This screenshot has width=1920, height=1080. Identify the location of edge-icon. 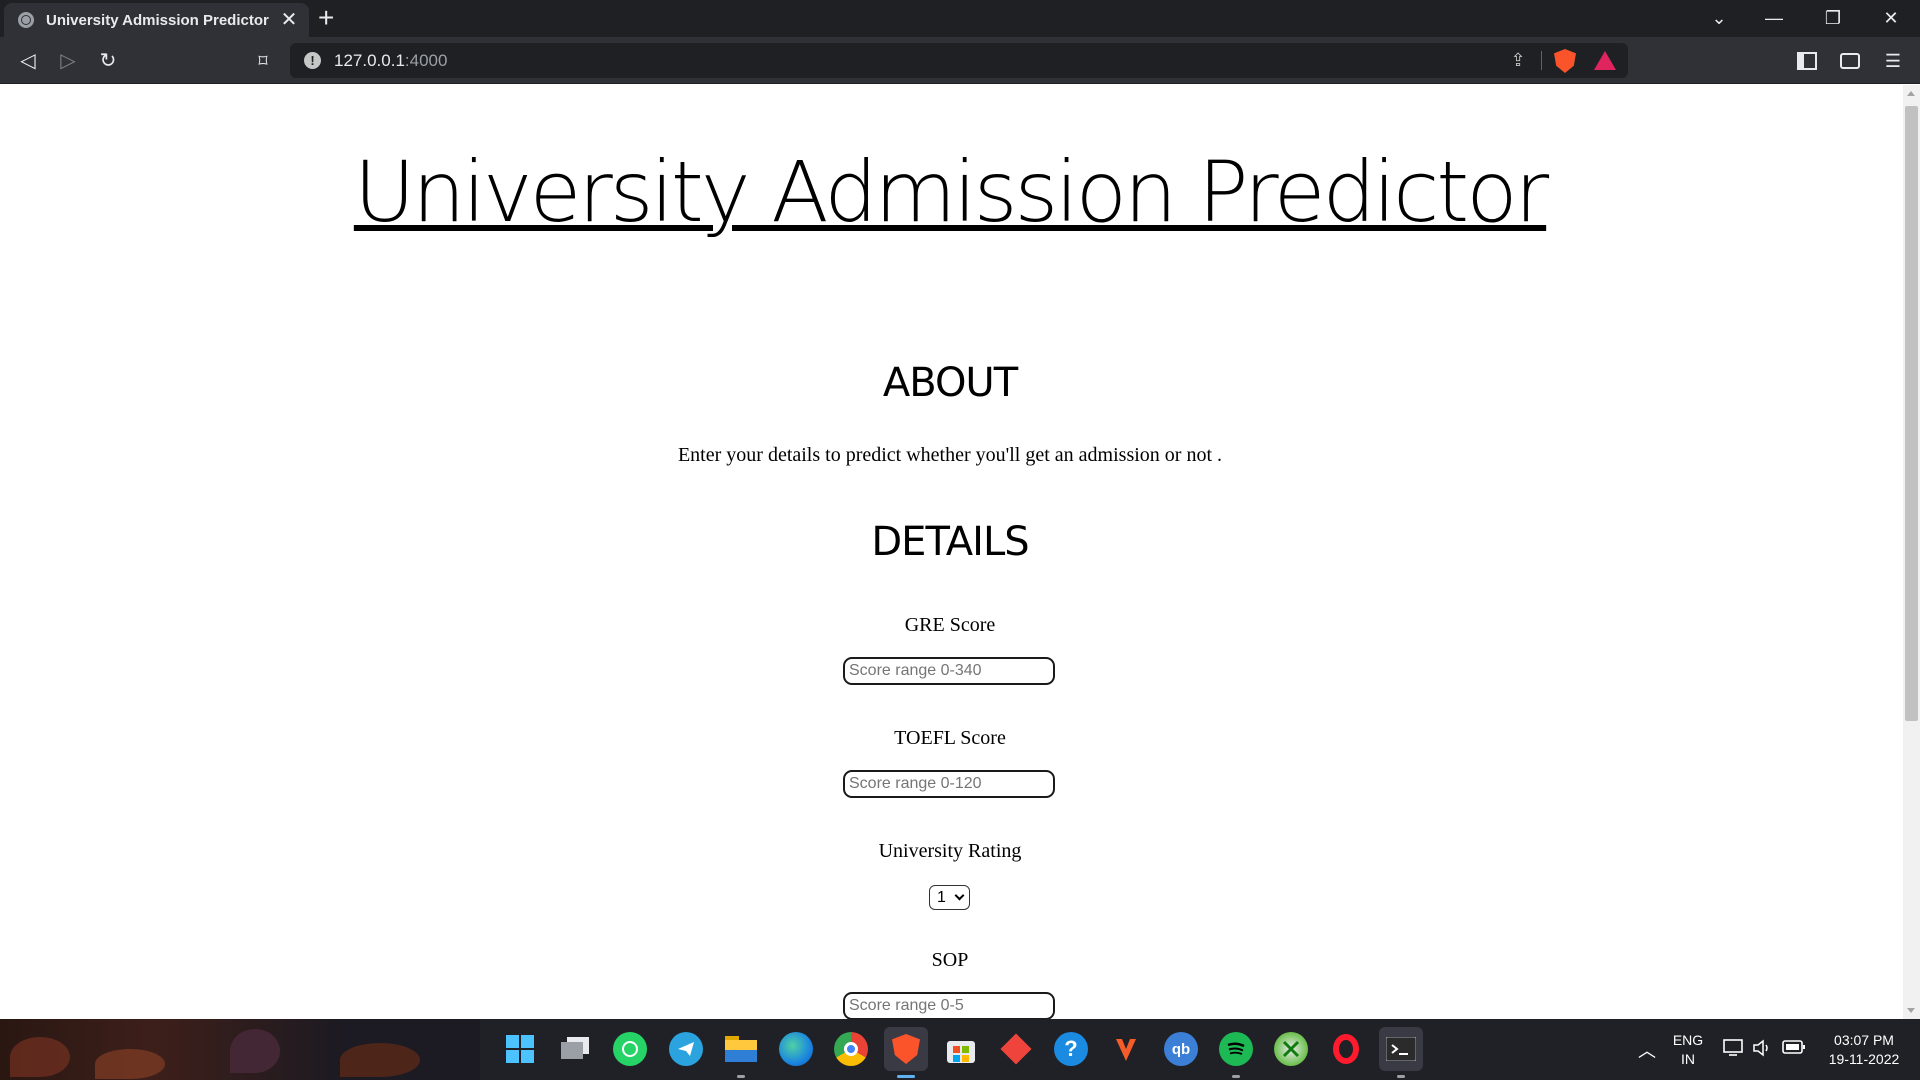
(796, 1049).